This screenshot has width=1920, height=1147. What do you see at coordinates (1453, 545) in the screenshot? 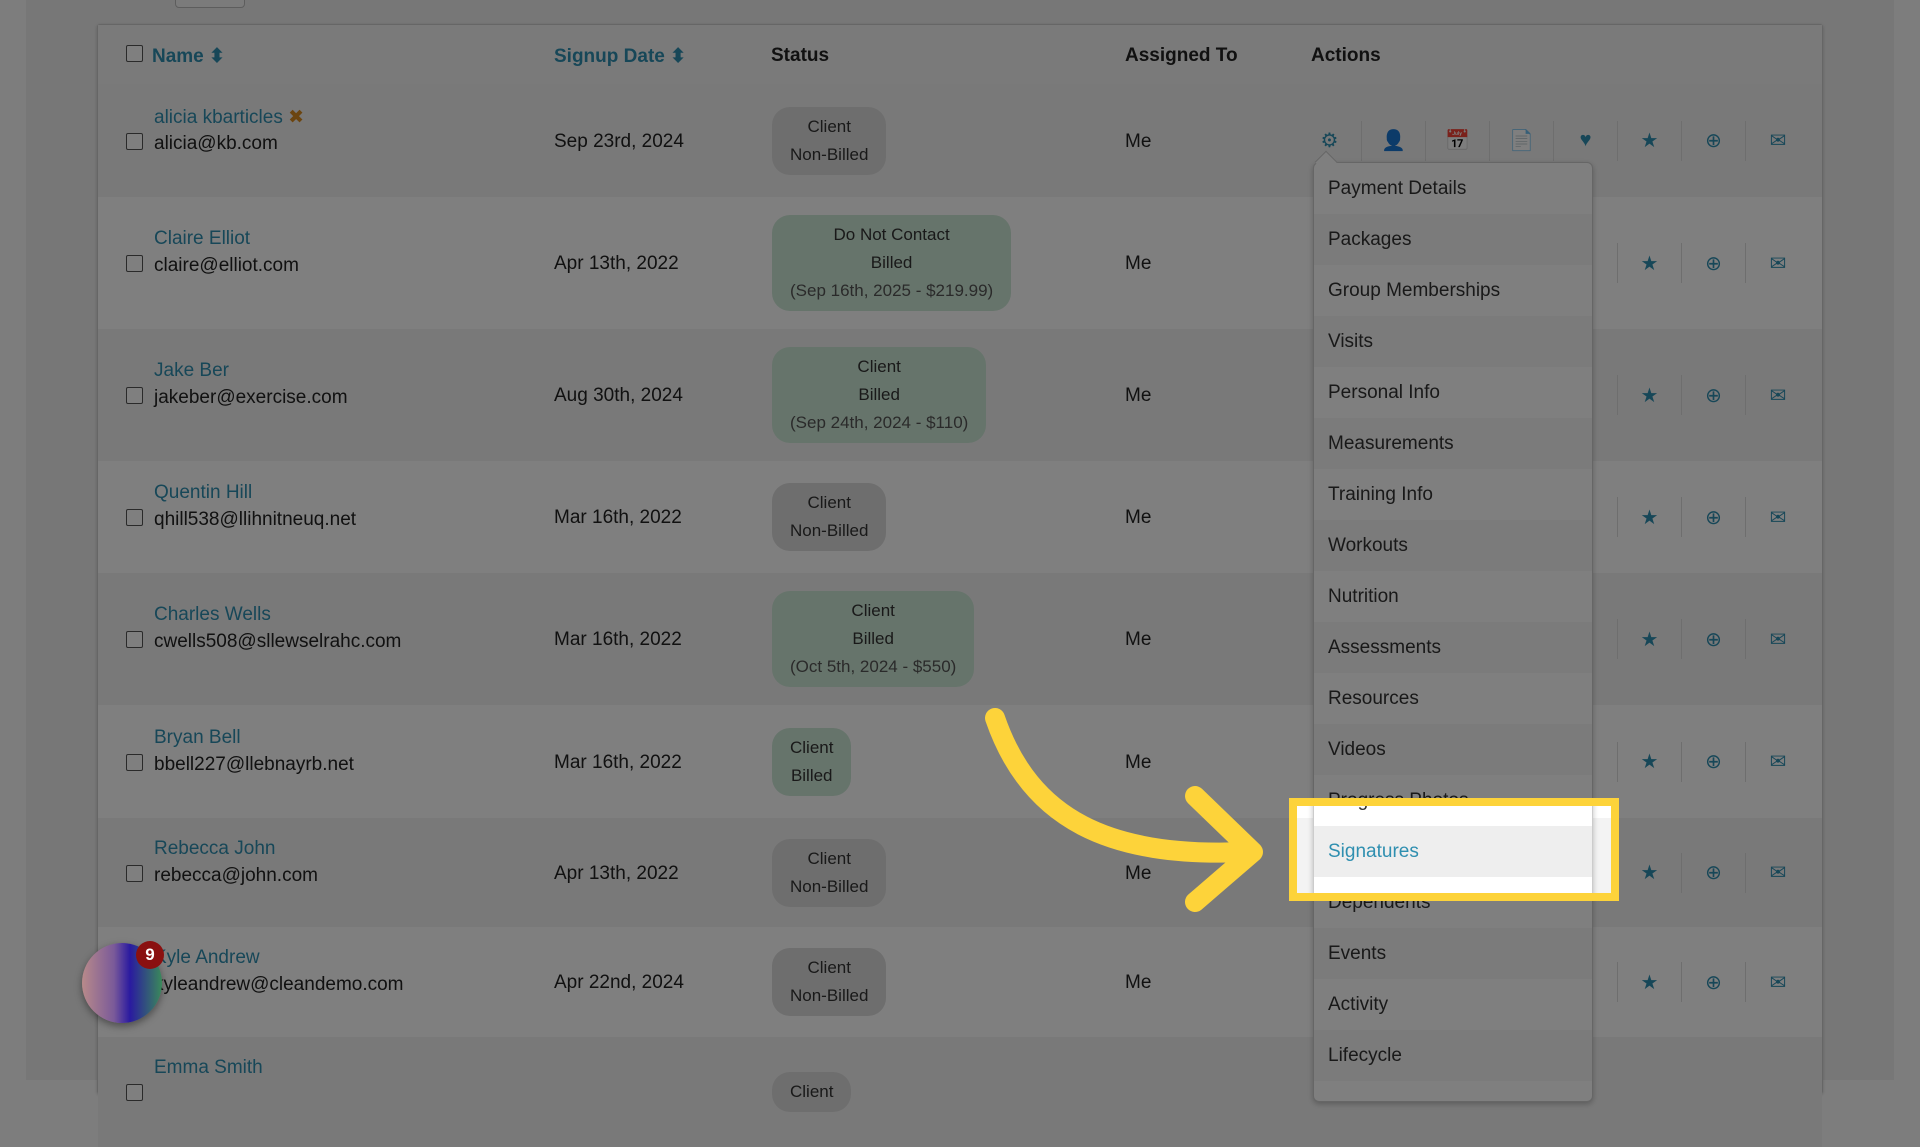
I see `menu-item-workouts: Workouts` at bounding box center [1453, 545].